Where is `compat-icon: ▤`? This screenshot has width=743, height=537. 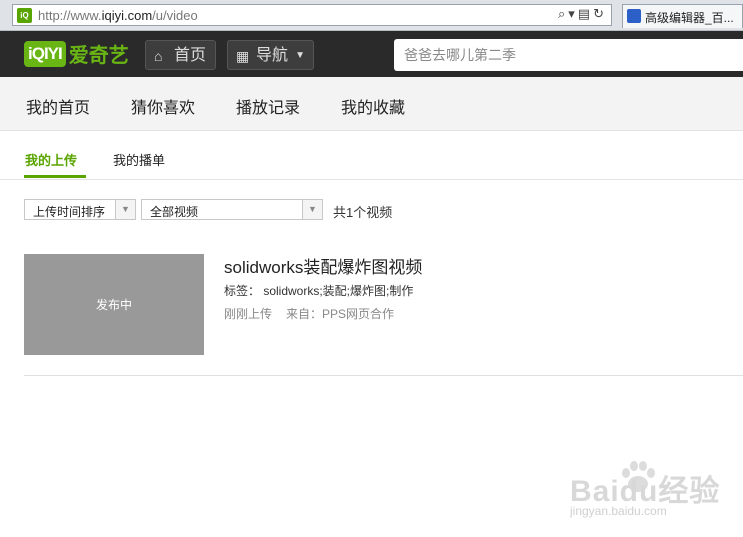
compat-icon: ▤ is located at coordinates (585, 13).